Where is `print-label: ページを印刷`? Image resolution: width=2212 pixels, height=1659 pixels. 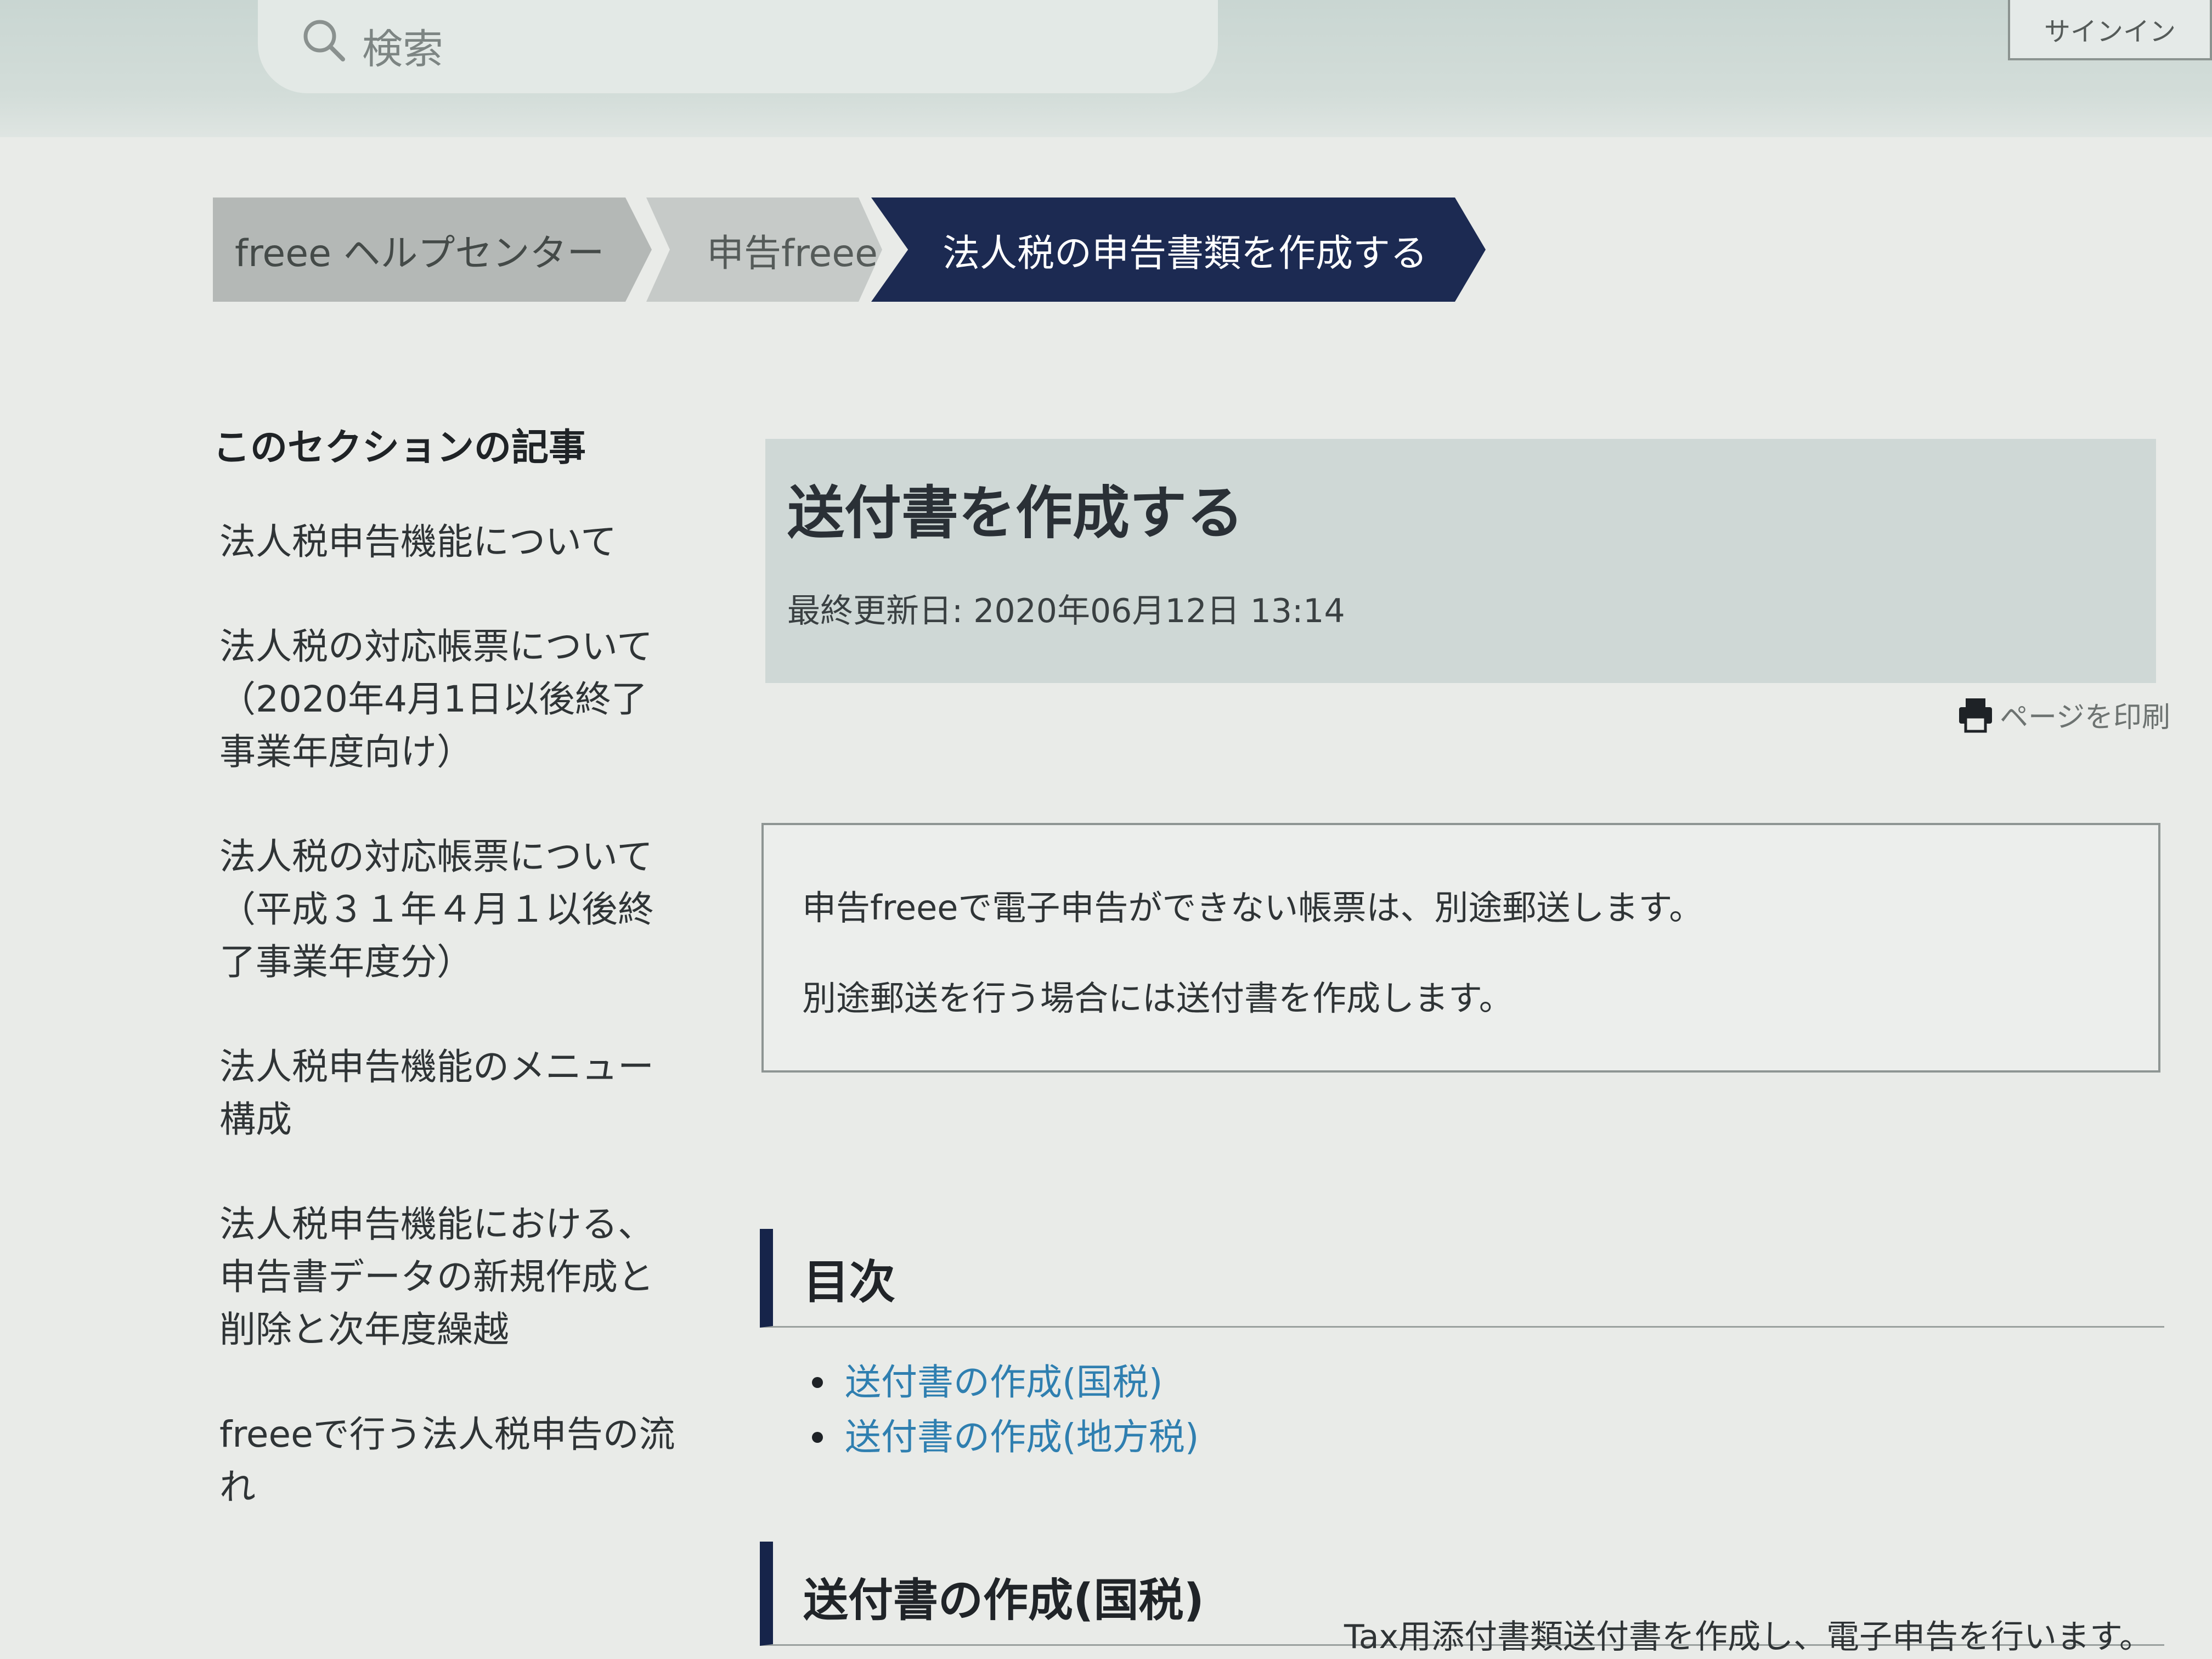 print-label: ページを印刷 is located at coordinates (2085, 718).